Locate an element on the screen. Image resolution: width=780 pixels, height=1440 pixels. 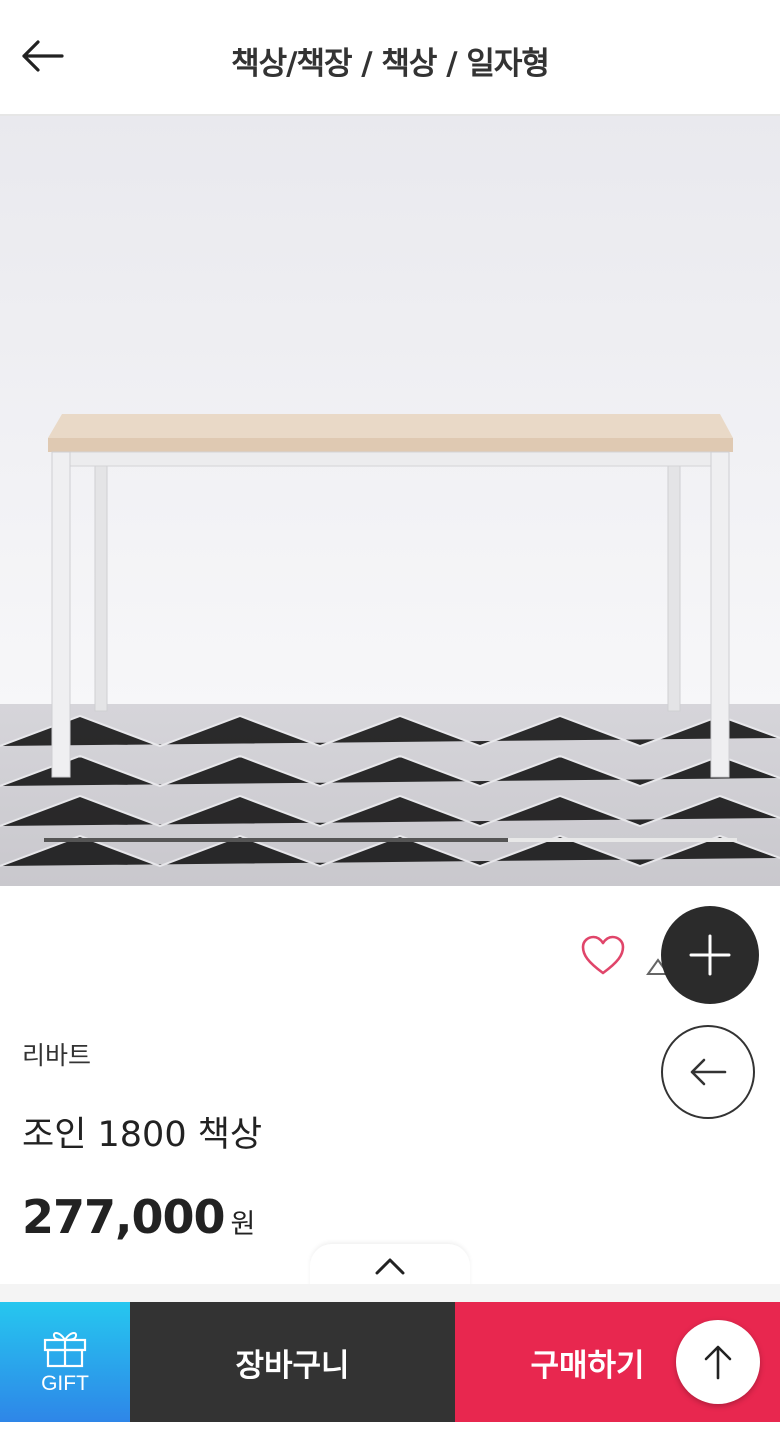
bottom-divider is located at coordinates (390, 1293).